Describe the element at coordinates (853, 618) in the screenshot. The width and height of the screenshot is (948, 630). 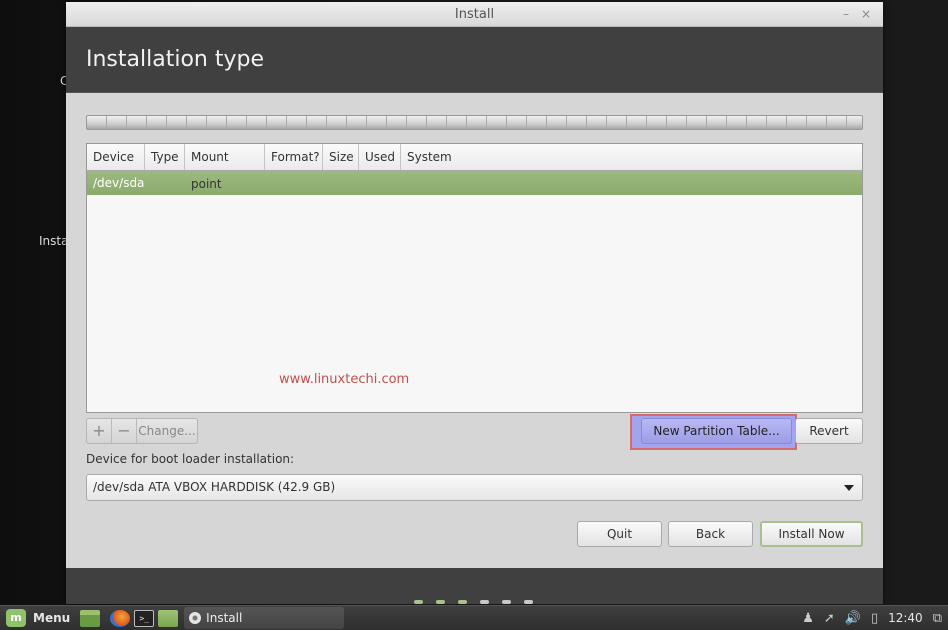
I see `volume-icon: 🔊` at that location.